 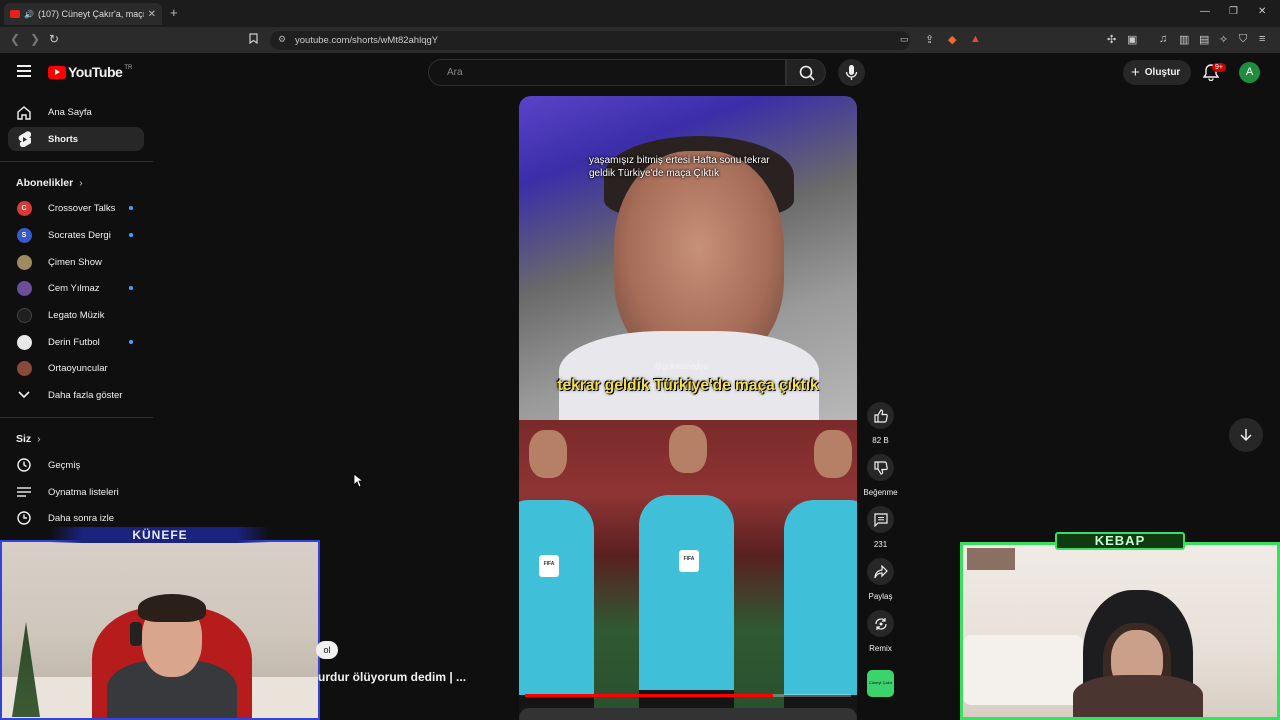 I want to click on voice-search-button, so click(x=851, y=72).